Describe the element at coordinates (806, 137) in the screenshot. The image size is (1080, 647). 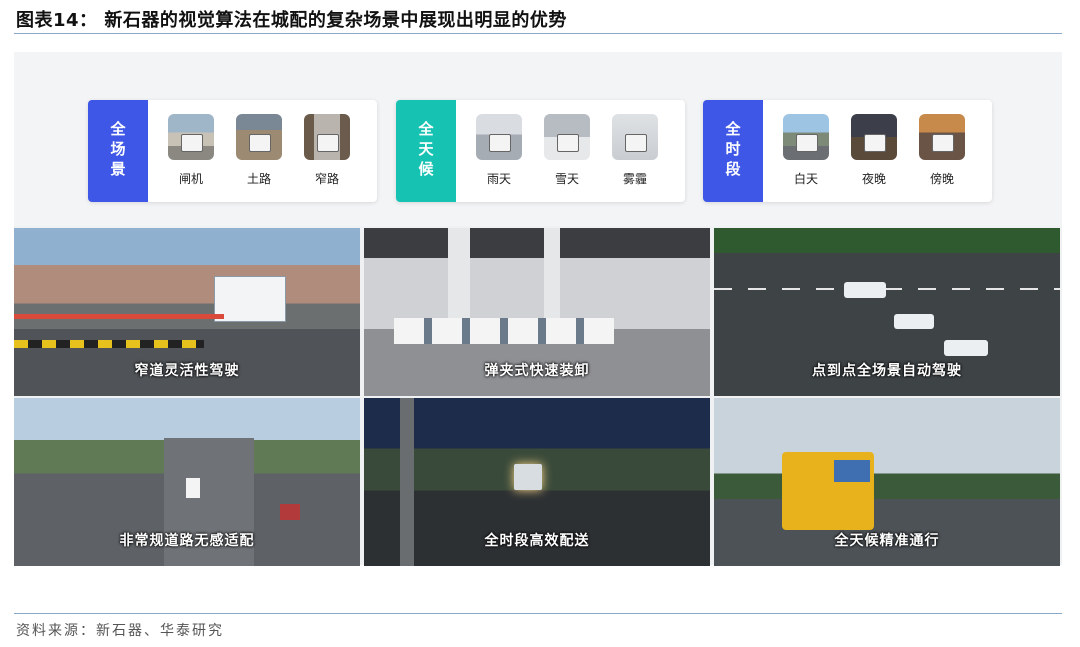
I see `day-thumbnail` at that location.